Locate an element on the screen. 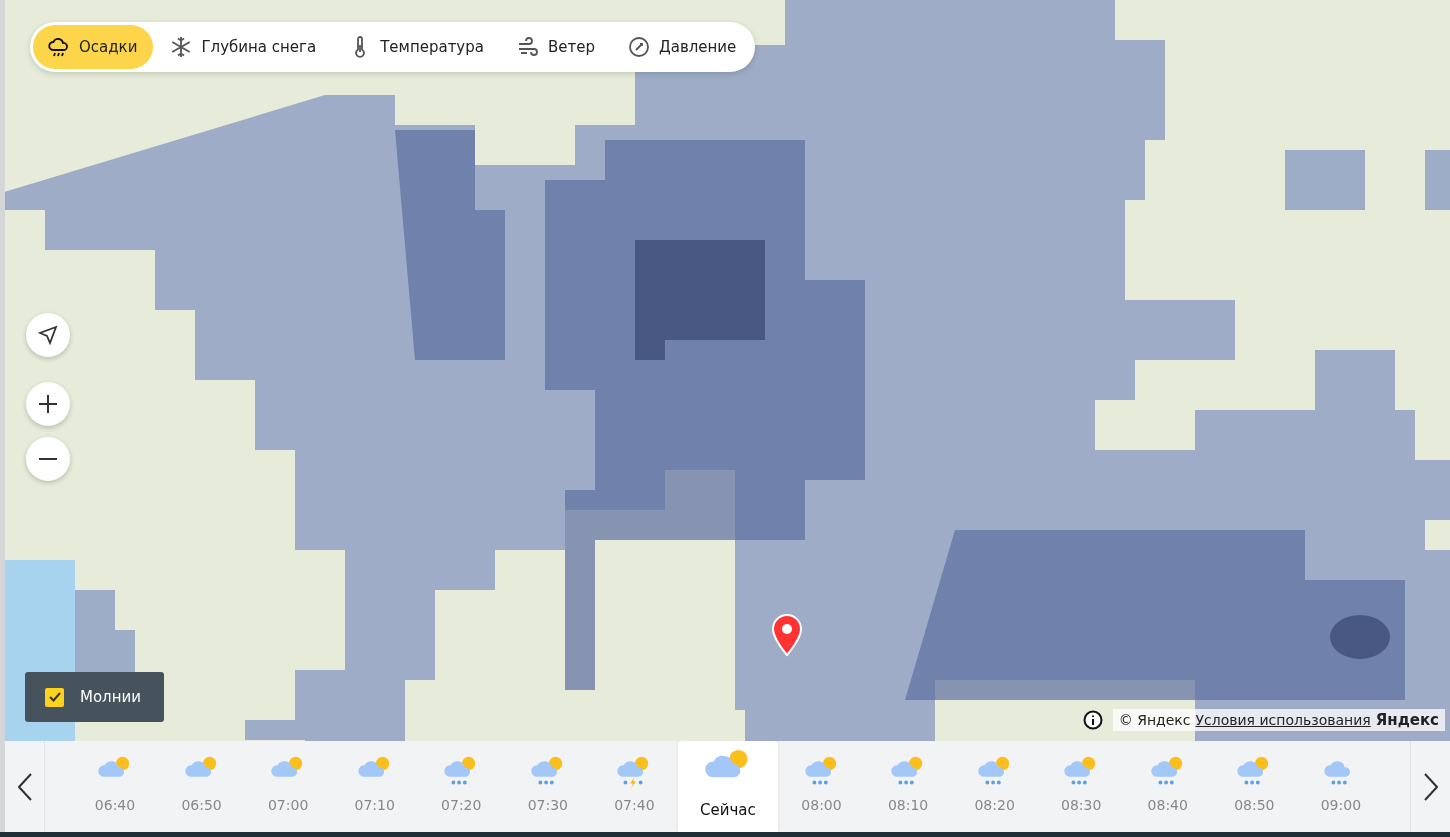 The width and height of the screenshot is (1450, 837). time-step: 07:20 is located at coordinates (461, 786).